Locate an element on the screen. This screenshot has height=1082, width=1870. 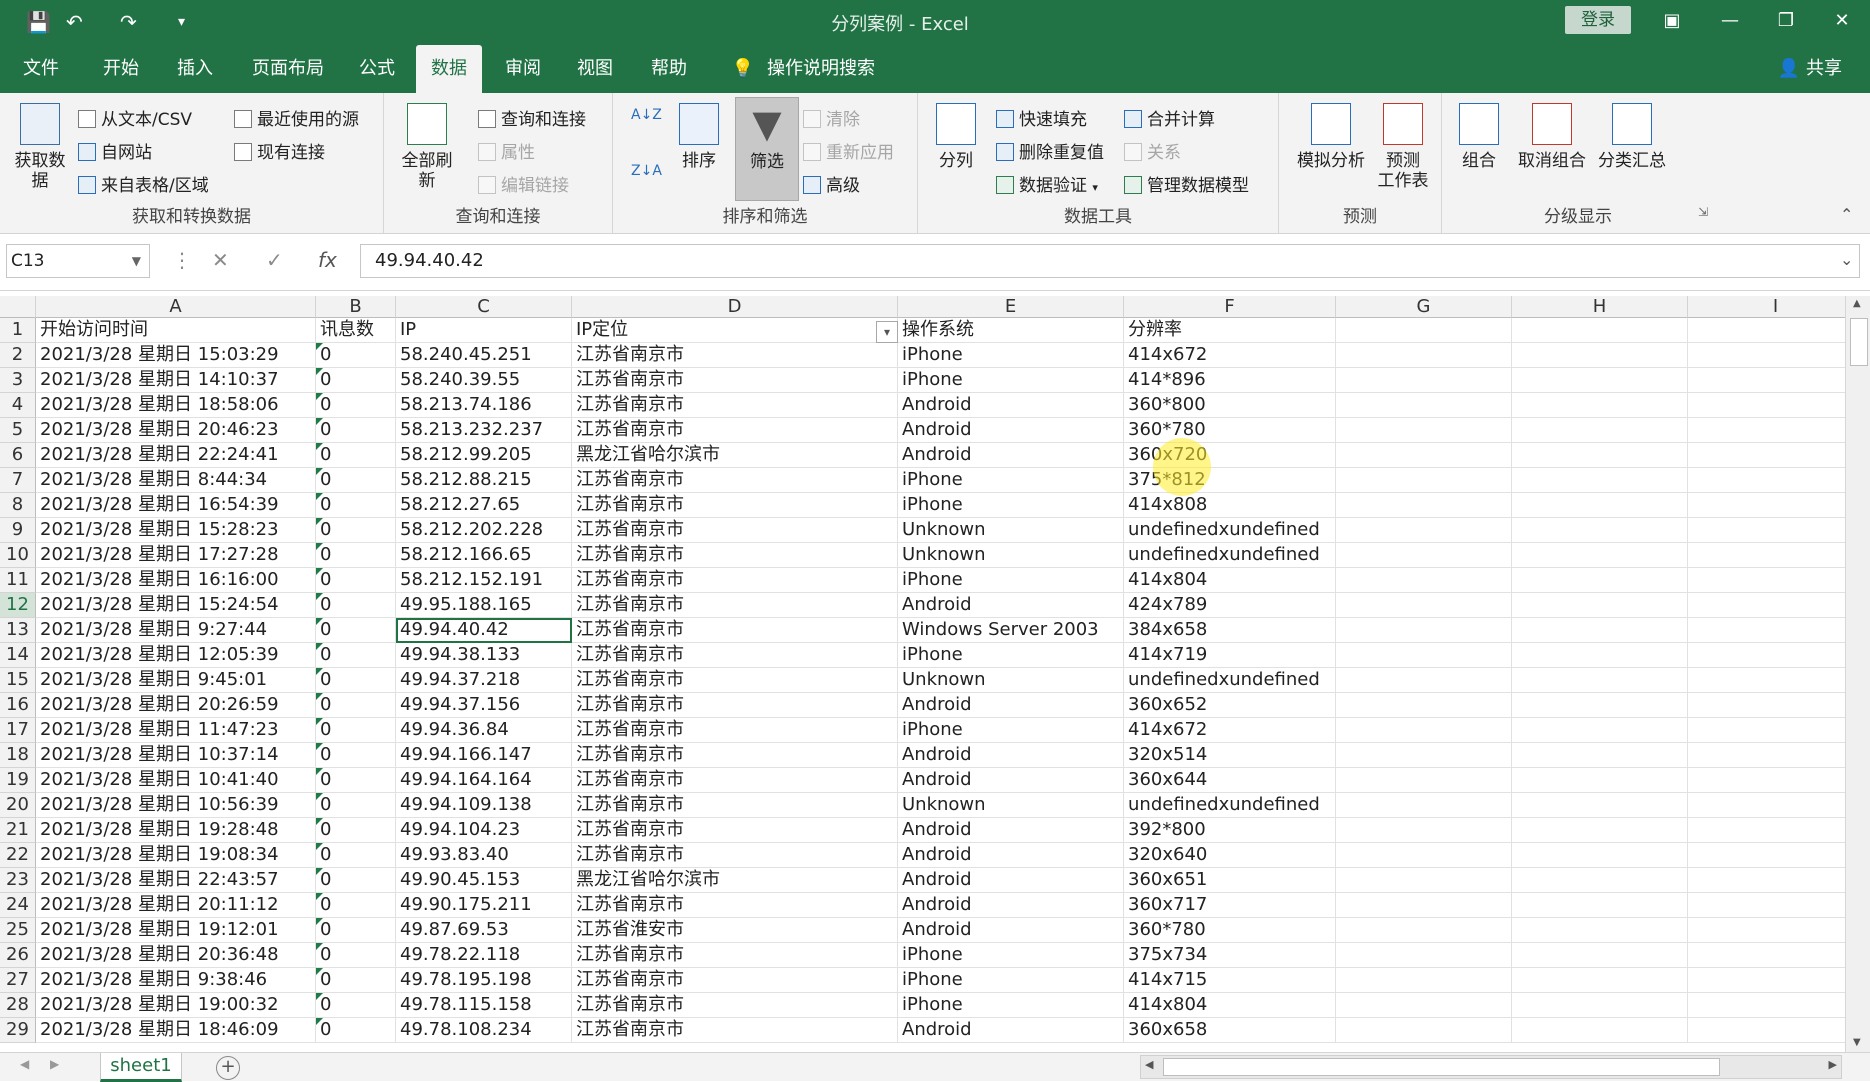
sheet-tab: sheet1 is located at coordinates (141, 1067).